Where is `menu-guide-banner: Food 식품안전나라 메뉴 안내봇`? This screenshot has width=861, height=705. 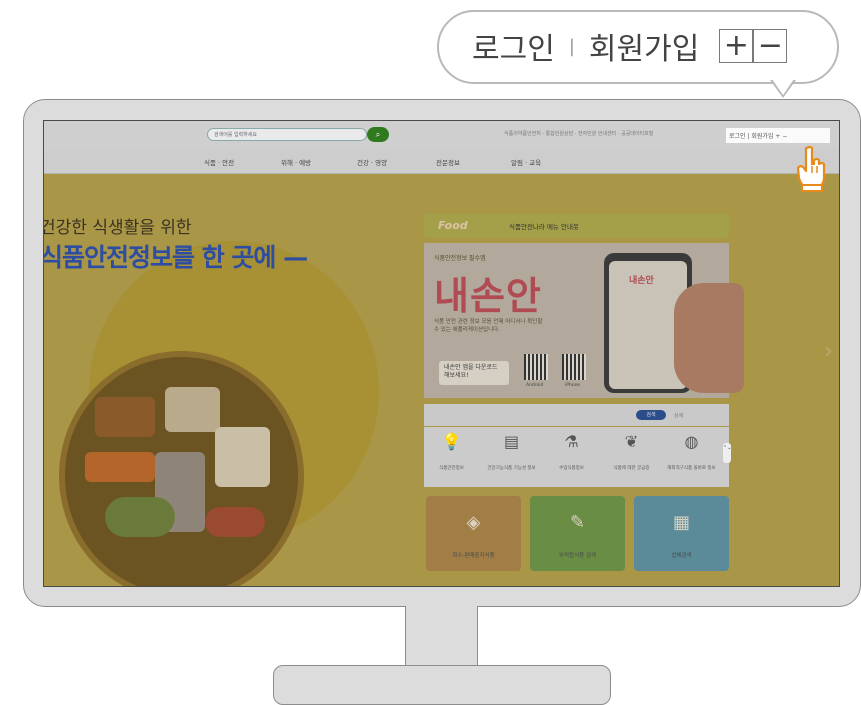
menu-guide-banner: Food 식품안전나라 메뉴 안내봇 is located at coordinates (576, 226).